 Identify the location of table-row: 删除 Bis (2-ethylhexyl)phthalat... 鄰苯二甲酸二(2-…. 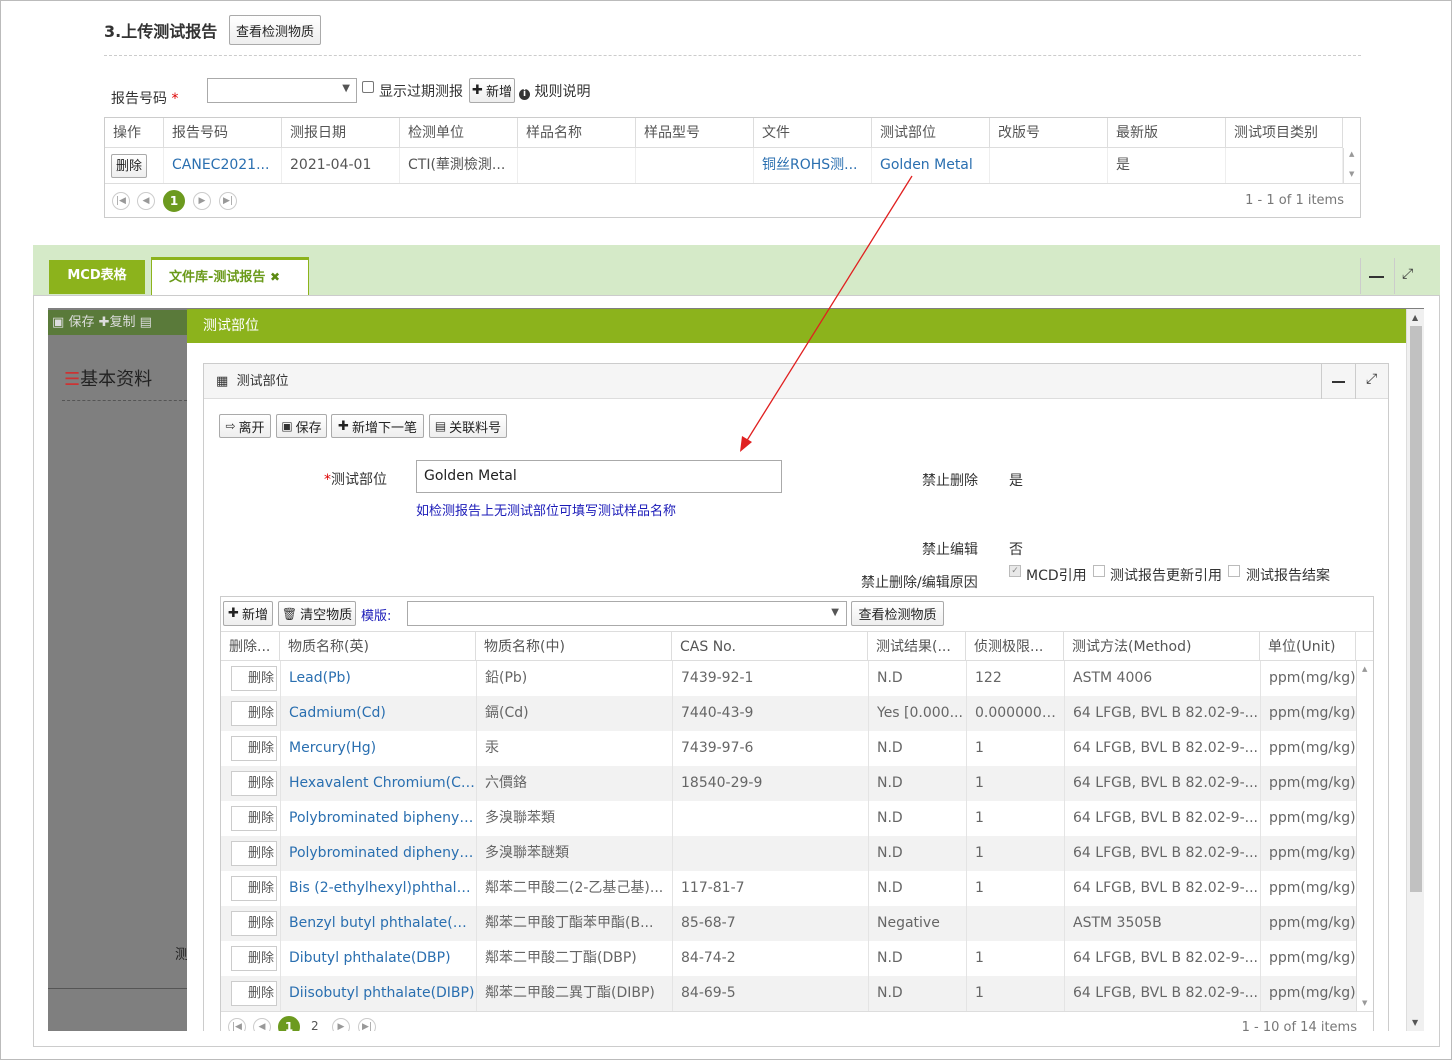
(788, 888).